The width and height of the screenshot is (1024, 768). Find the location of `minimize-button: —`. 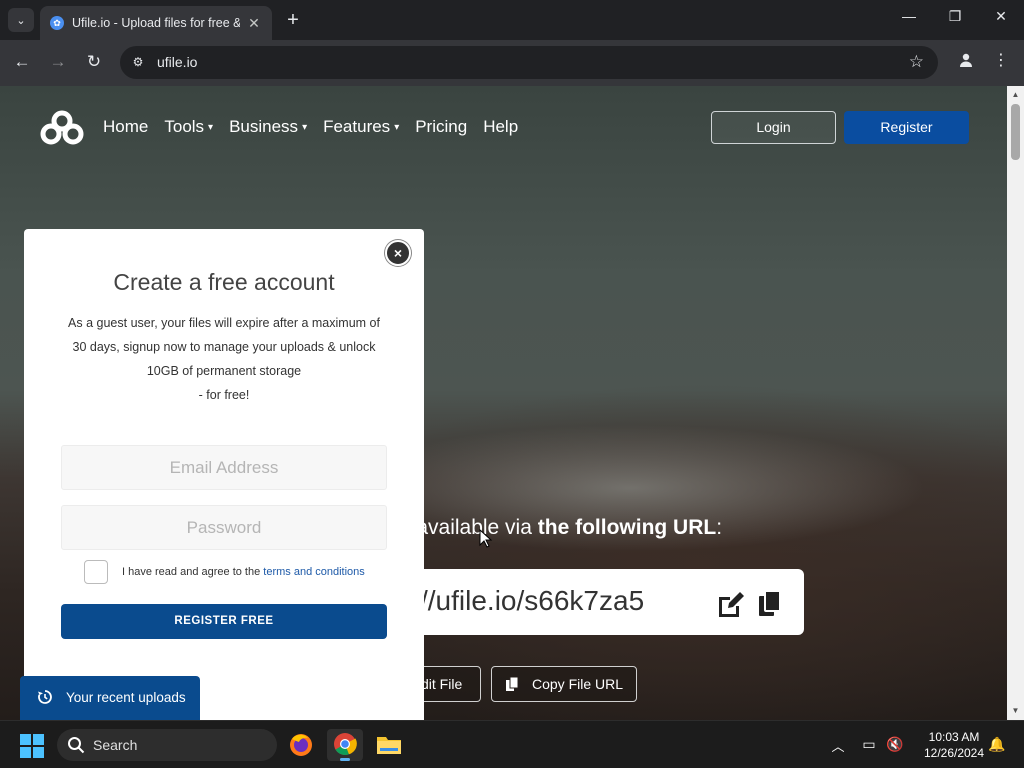

minimize-button: — is located at coordinates (909, 16).